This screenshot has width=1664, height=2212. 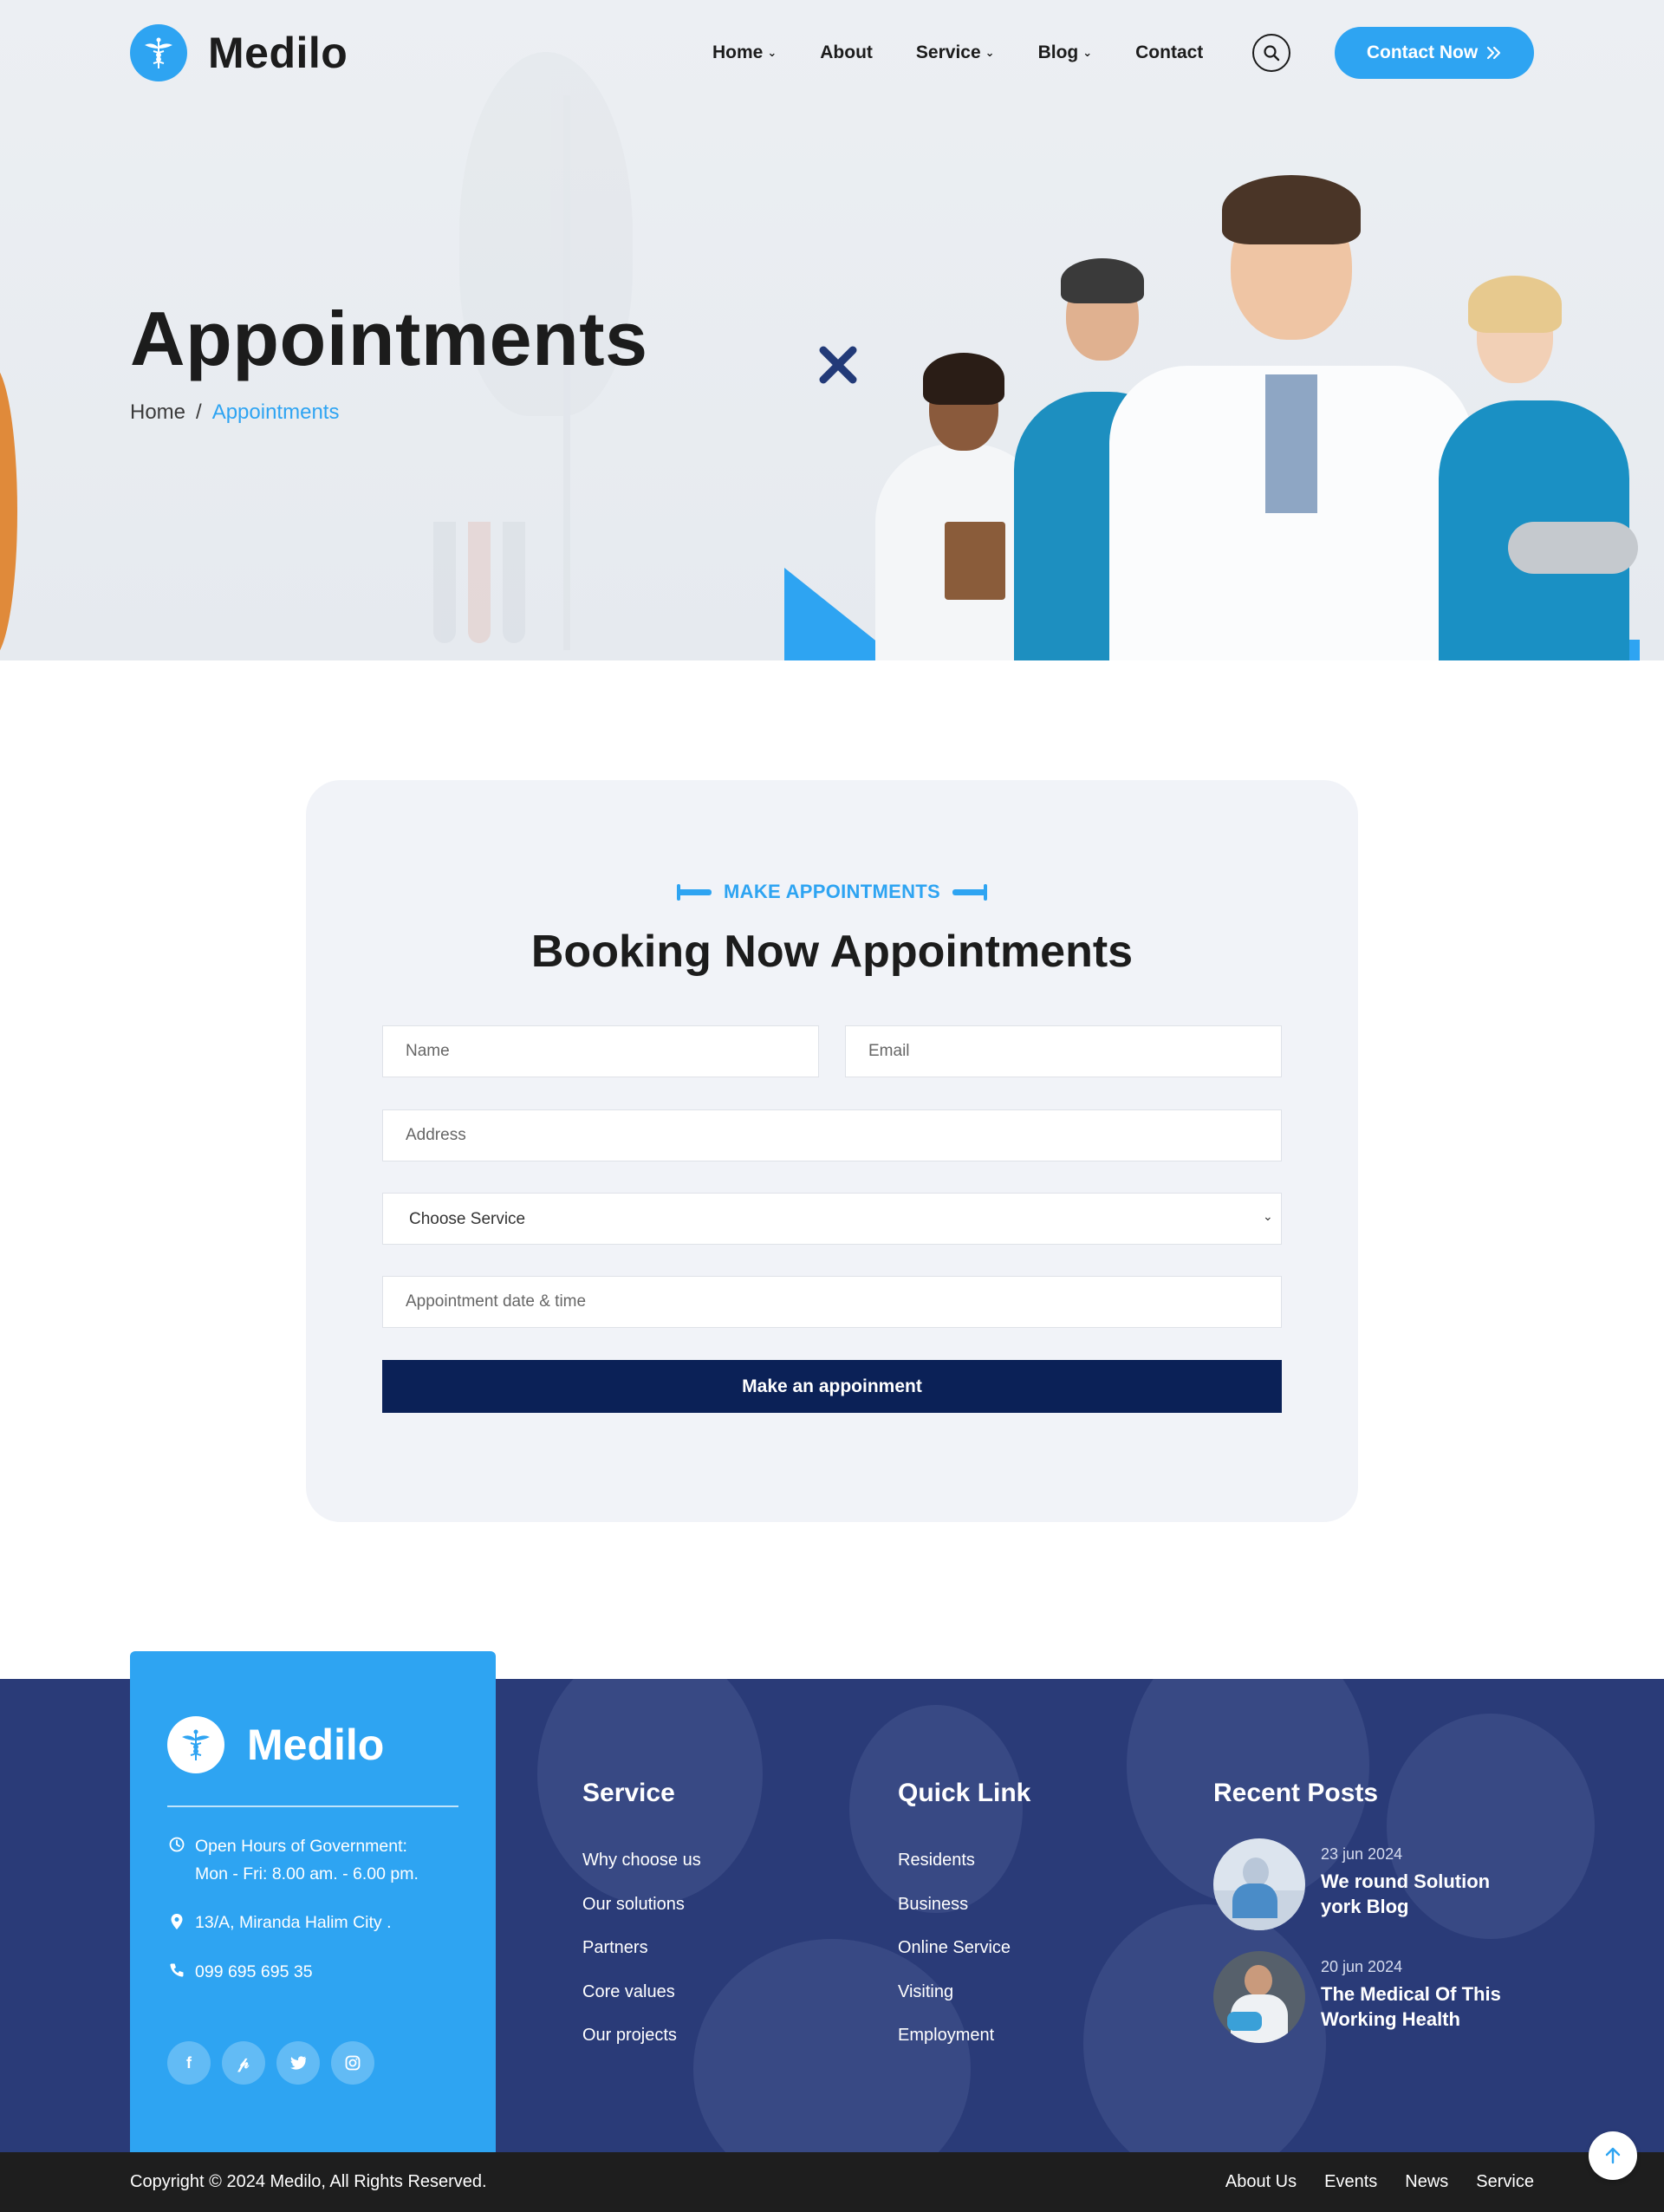 I want to click on nav-item-home: Home ⌄, so click(x=744, y=52).